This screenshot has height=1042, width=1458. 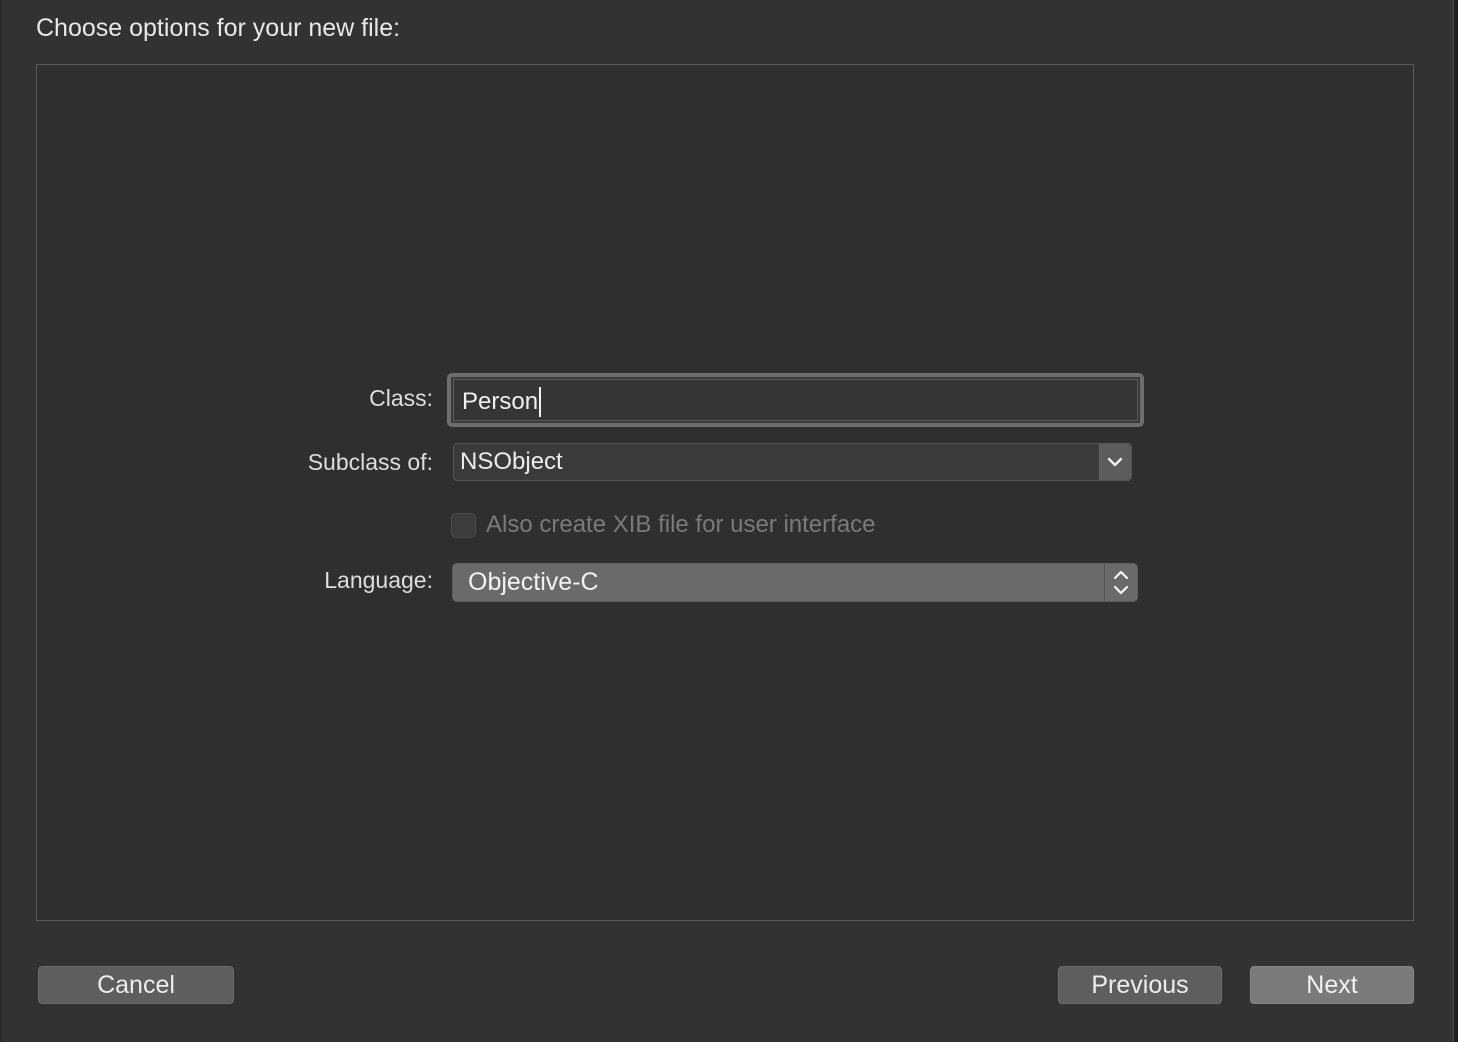 I want to click on class-label: Class:, so click(x=401, y=398).